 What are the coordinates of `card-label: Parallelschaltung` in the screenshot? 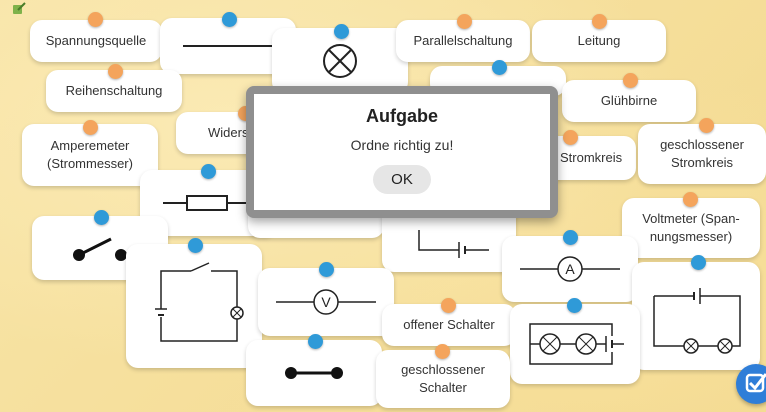 It's located at (463, 41).